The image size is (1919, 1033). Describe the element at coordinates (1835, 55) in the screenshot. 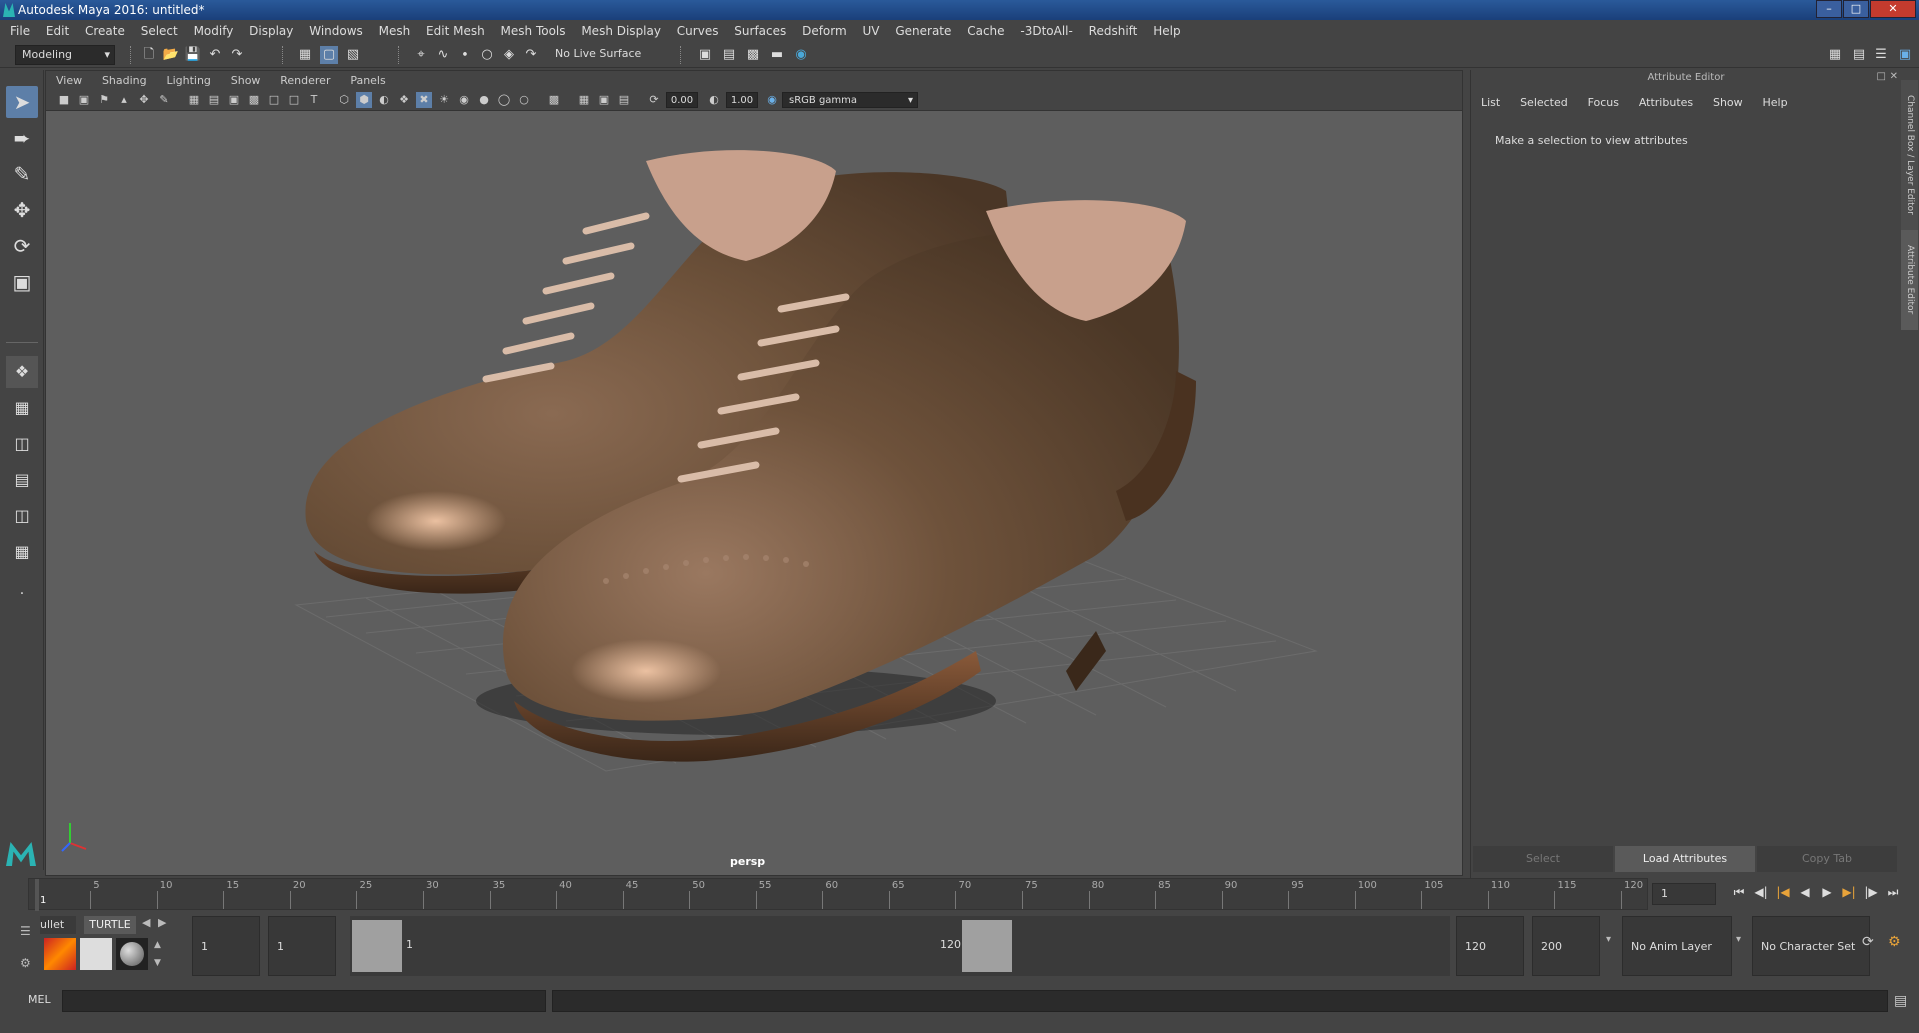

I see `workspace-icon: ▦` at that location.